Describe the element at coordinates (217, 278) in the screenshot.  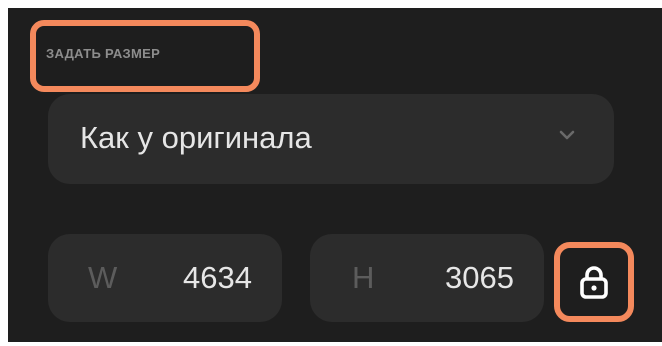
I see `width-value: 4634` at that location.